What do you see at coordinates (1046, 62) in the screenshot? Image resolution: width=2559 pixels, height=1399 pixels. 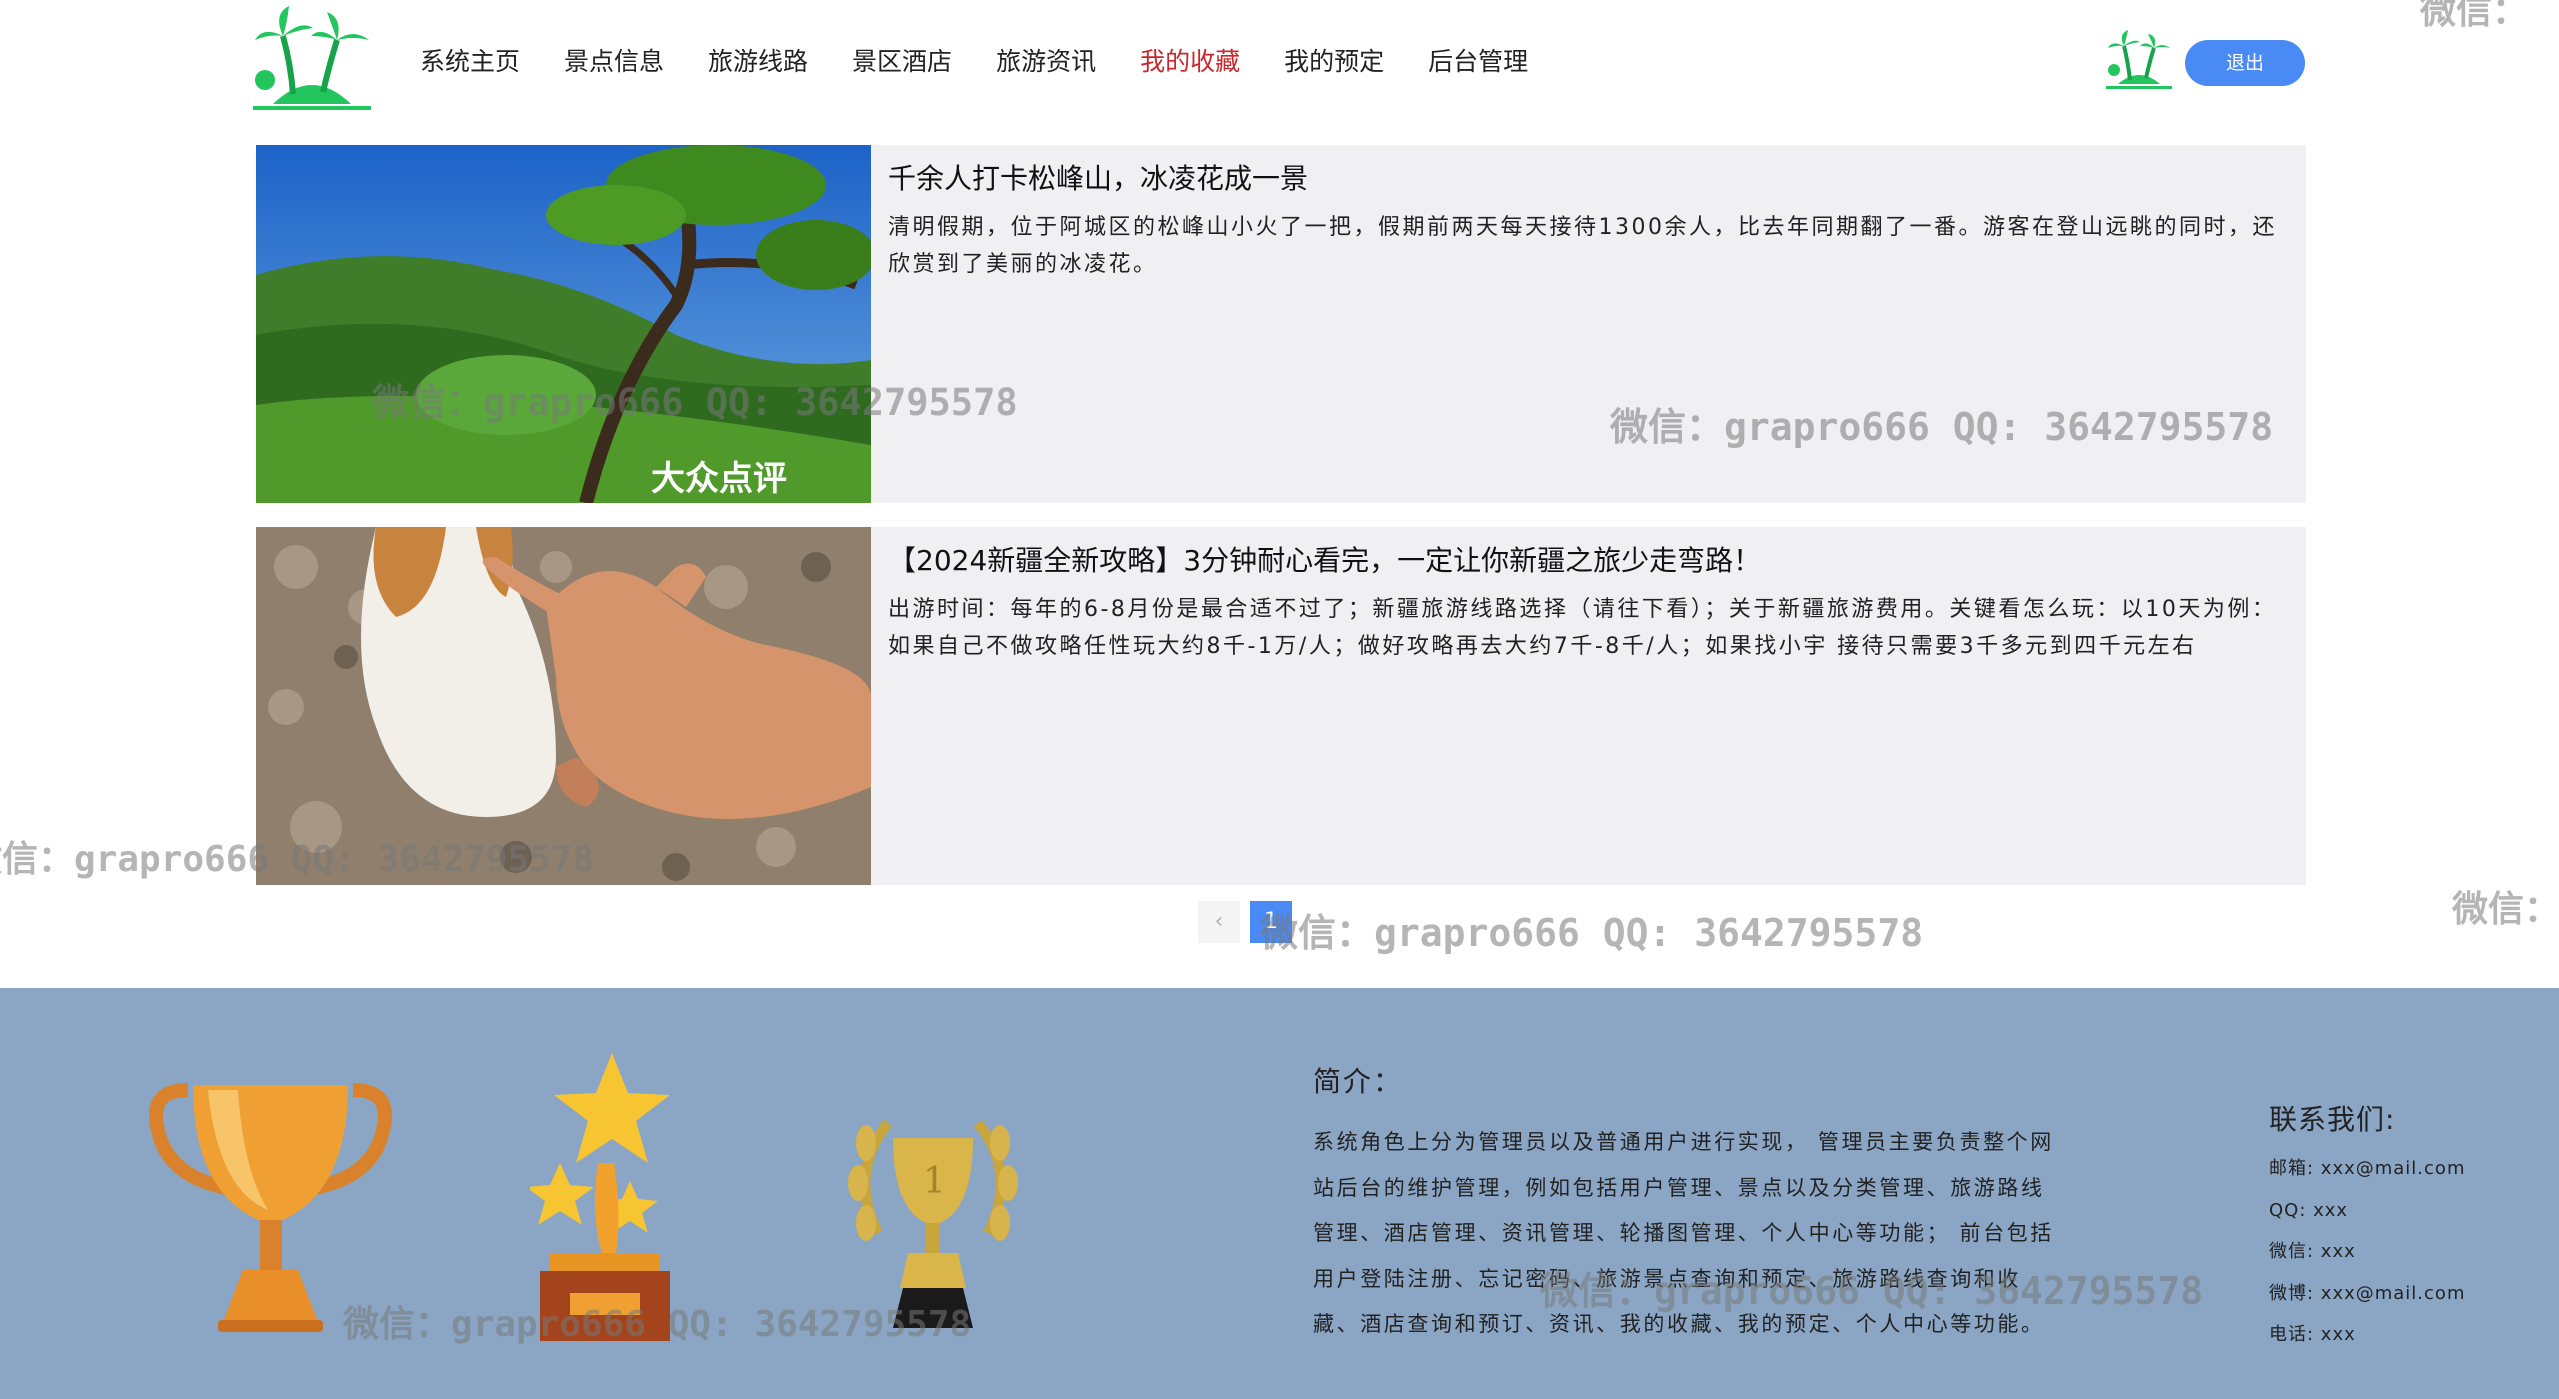 I see `nav-item-news: 旅游资讯` at bounding box center [1046, 62].